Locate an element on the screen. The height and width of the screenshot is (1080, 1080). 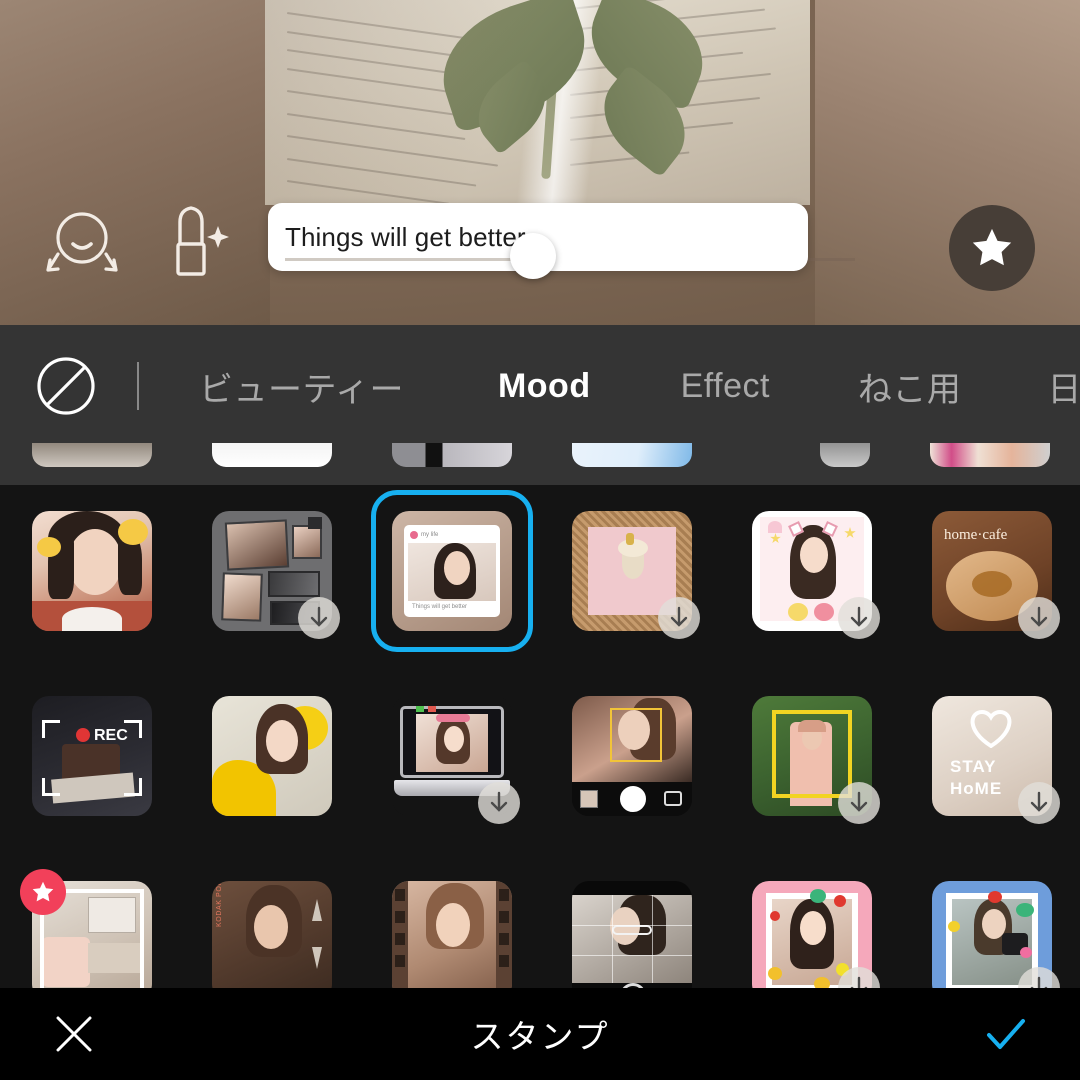
check-icon is located at coordinates (1006, 1034).